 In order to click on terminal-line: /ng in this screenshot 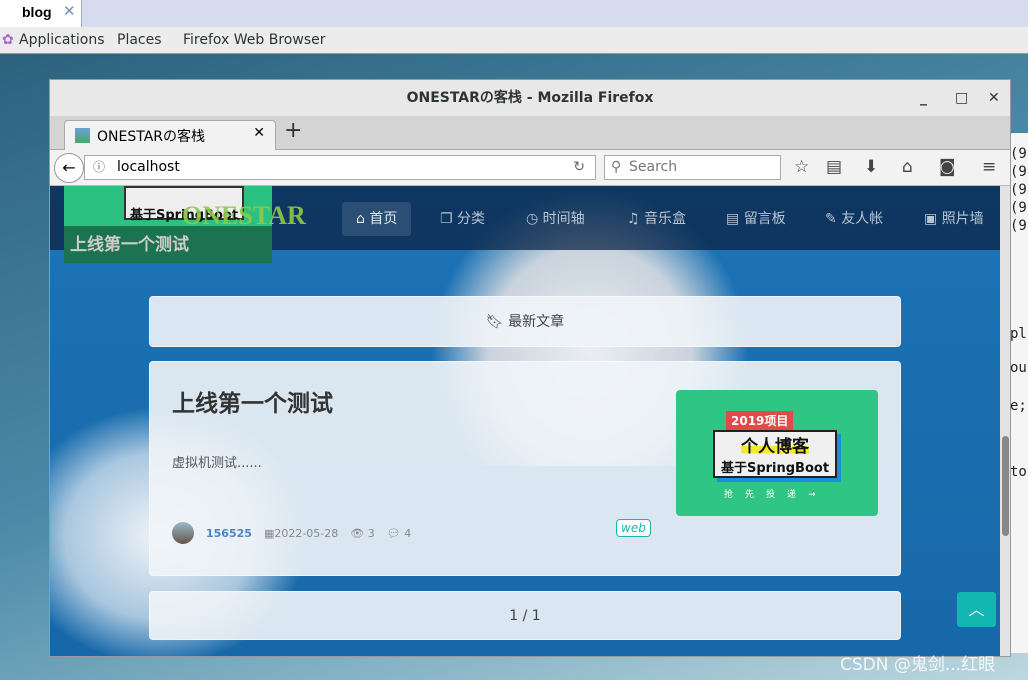, I will do `click(1019, 134)`.